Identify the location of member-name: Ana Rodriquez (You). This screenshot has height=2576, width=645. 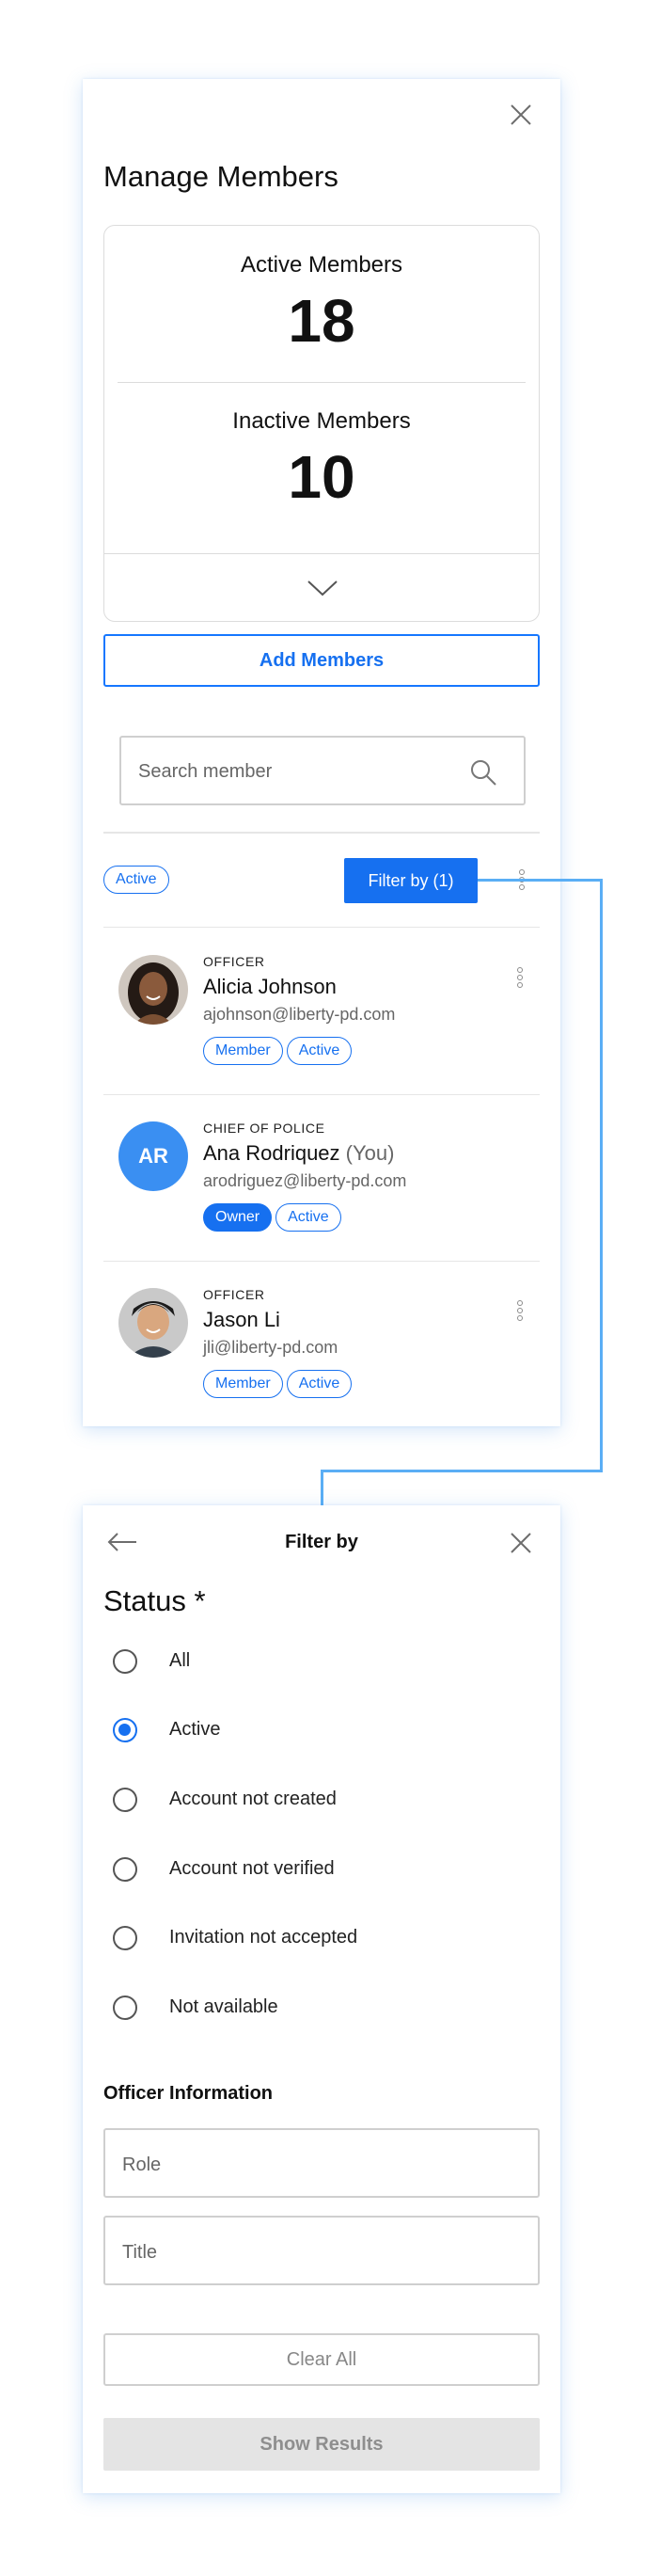
(298, 1153).